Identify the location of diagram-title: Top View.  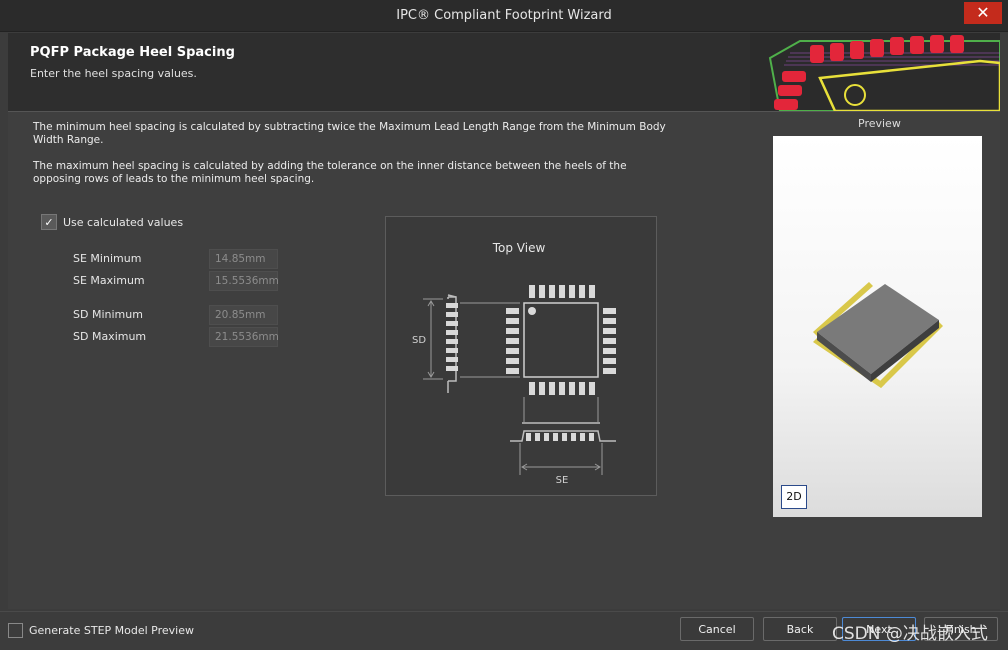
(519, 248).